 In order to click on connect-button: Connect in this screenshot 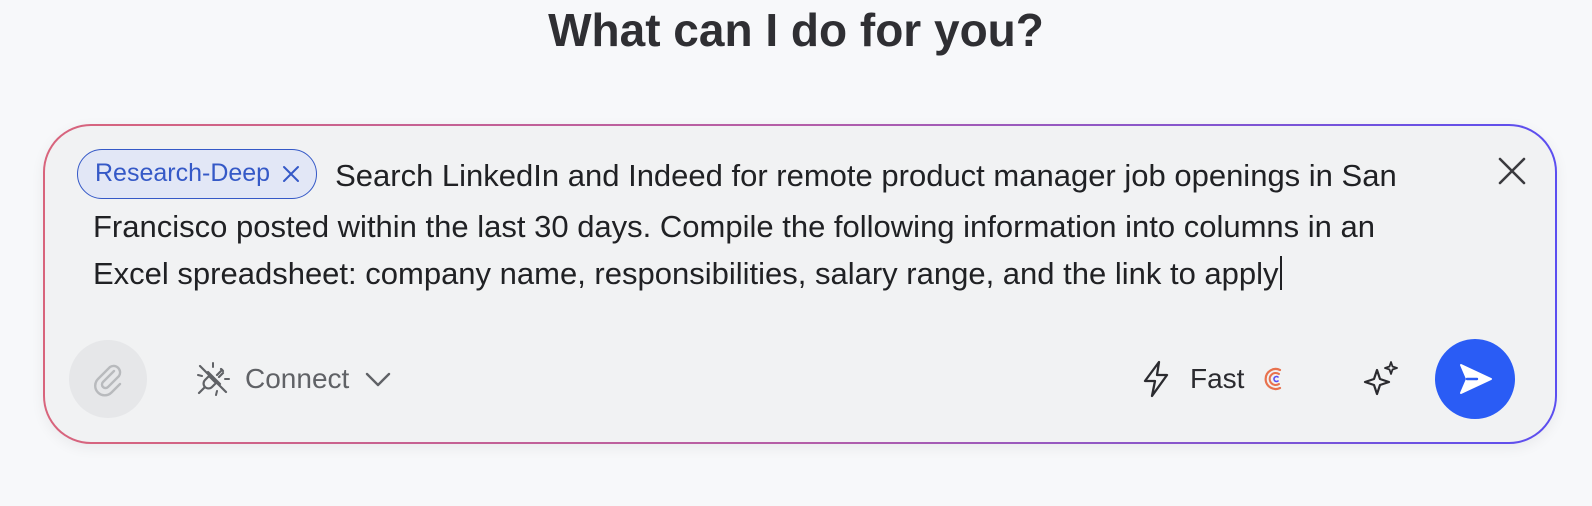, I will do `click(294, 379)`.